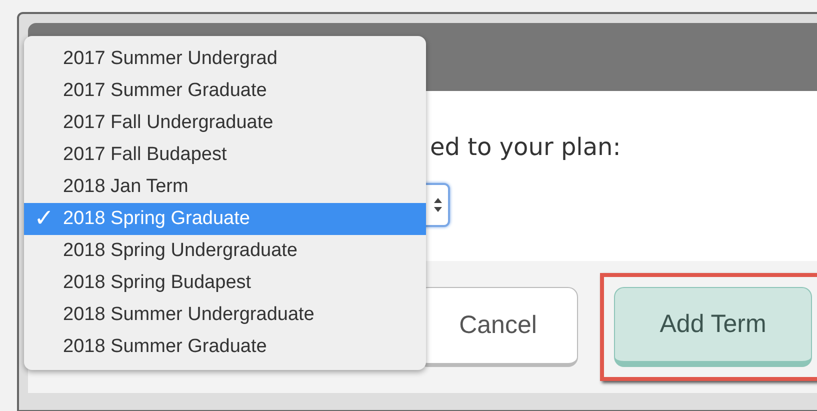 This screenshot has width=817, height=411. What do you see at coordinates (225, 91) in the screenshot?
I see `menu-item: 2017 Summer Graduate` at bounding box center [225, 91].